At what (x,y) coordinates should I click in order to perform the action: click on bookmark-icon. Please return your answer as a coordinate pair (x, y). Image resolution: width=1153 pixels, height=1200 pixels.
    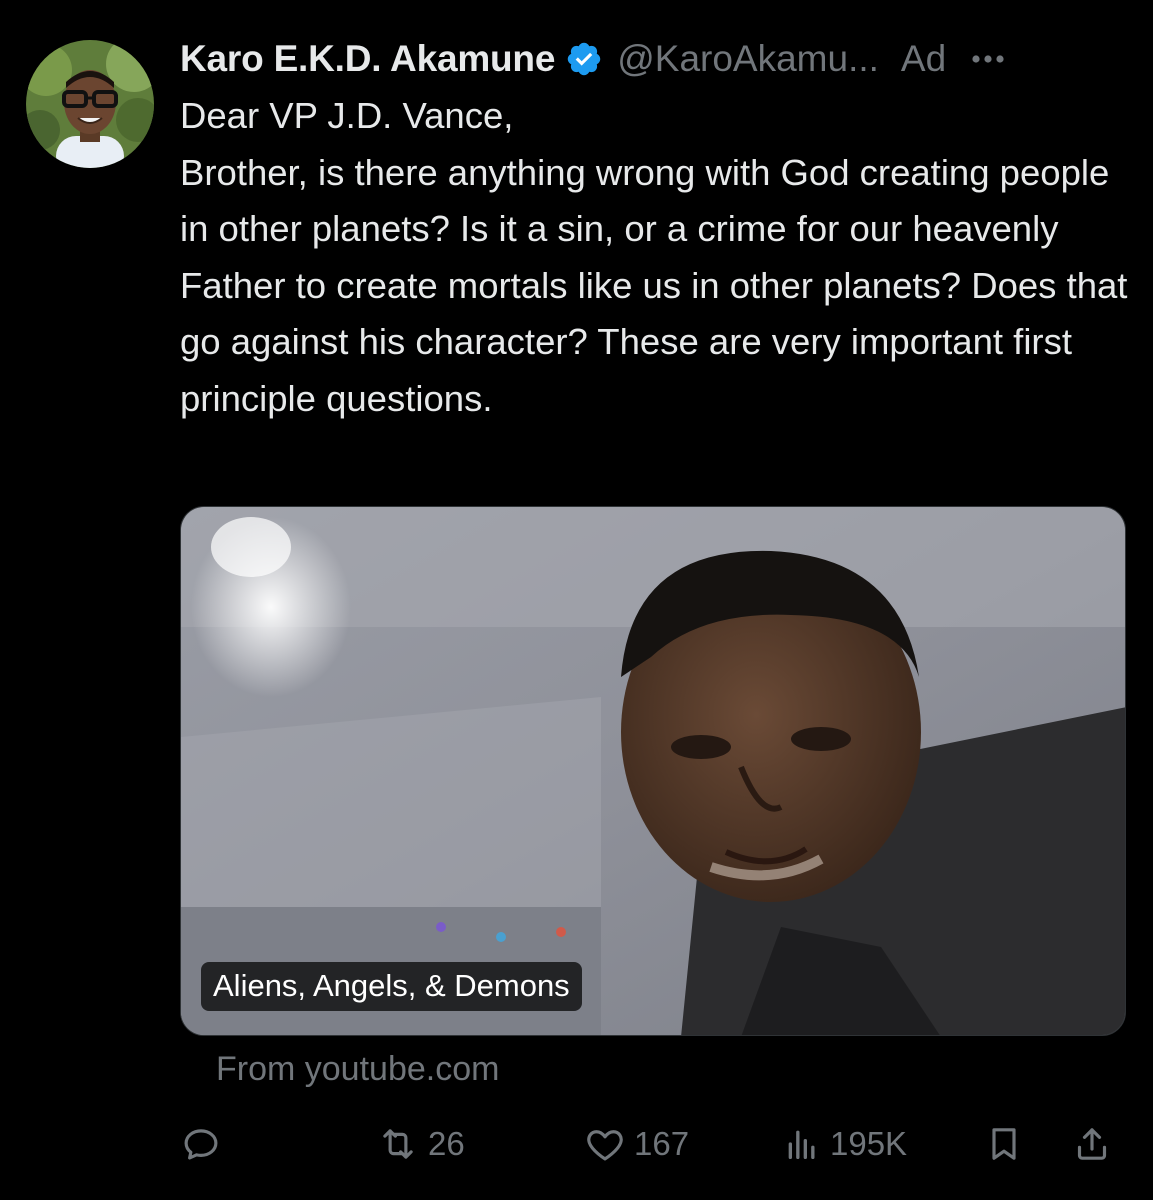
    Looking at the image, I should click on (1004, 1144).